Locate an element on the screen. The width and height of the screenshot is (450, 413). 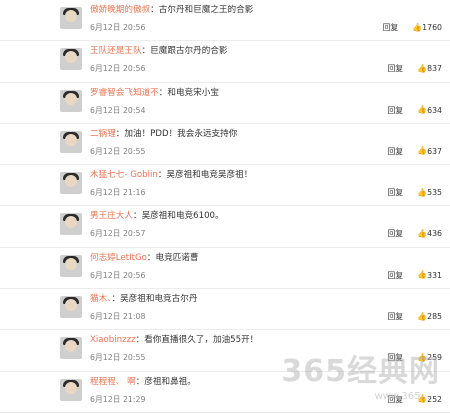
comment-actions: 回复 👍 535 is located at coordinates (415, 192).